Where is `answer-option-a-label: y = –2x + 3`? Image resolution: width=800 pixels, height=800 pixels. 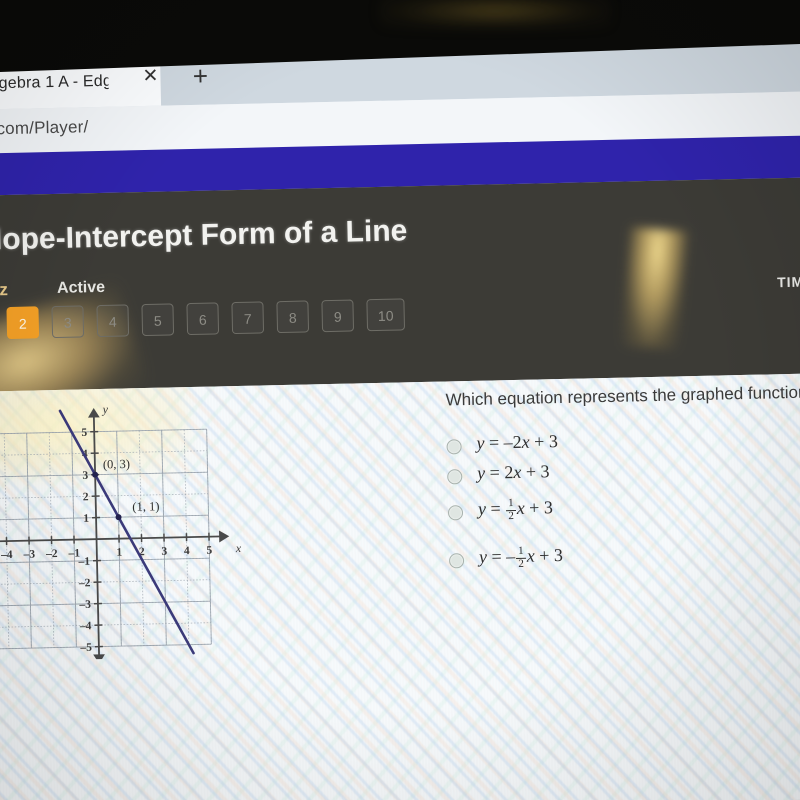 answer-option-a-label: y = –2x + 3 is located at coordinates (517, 442).